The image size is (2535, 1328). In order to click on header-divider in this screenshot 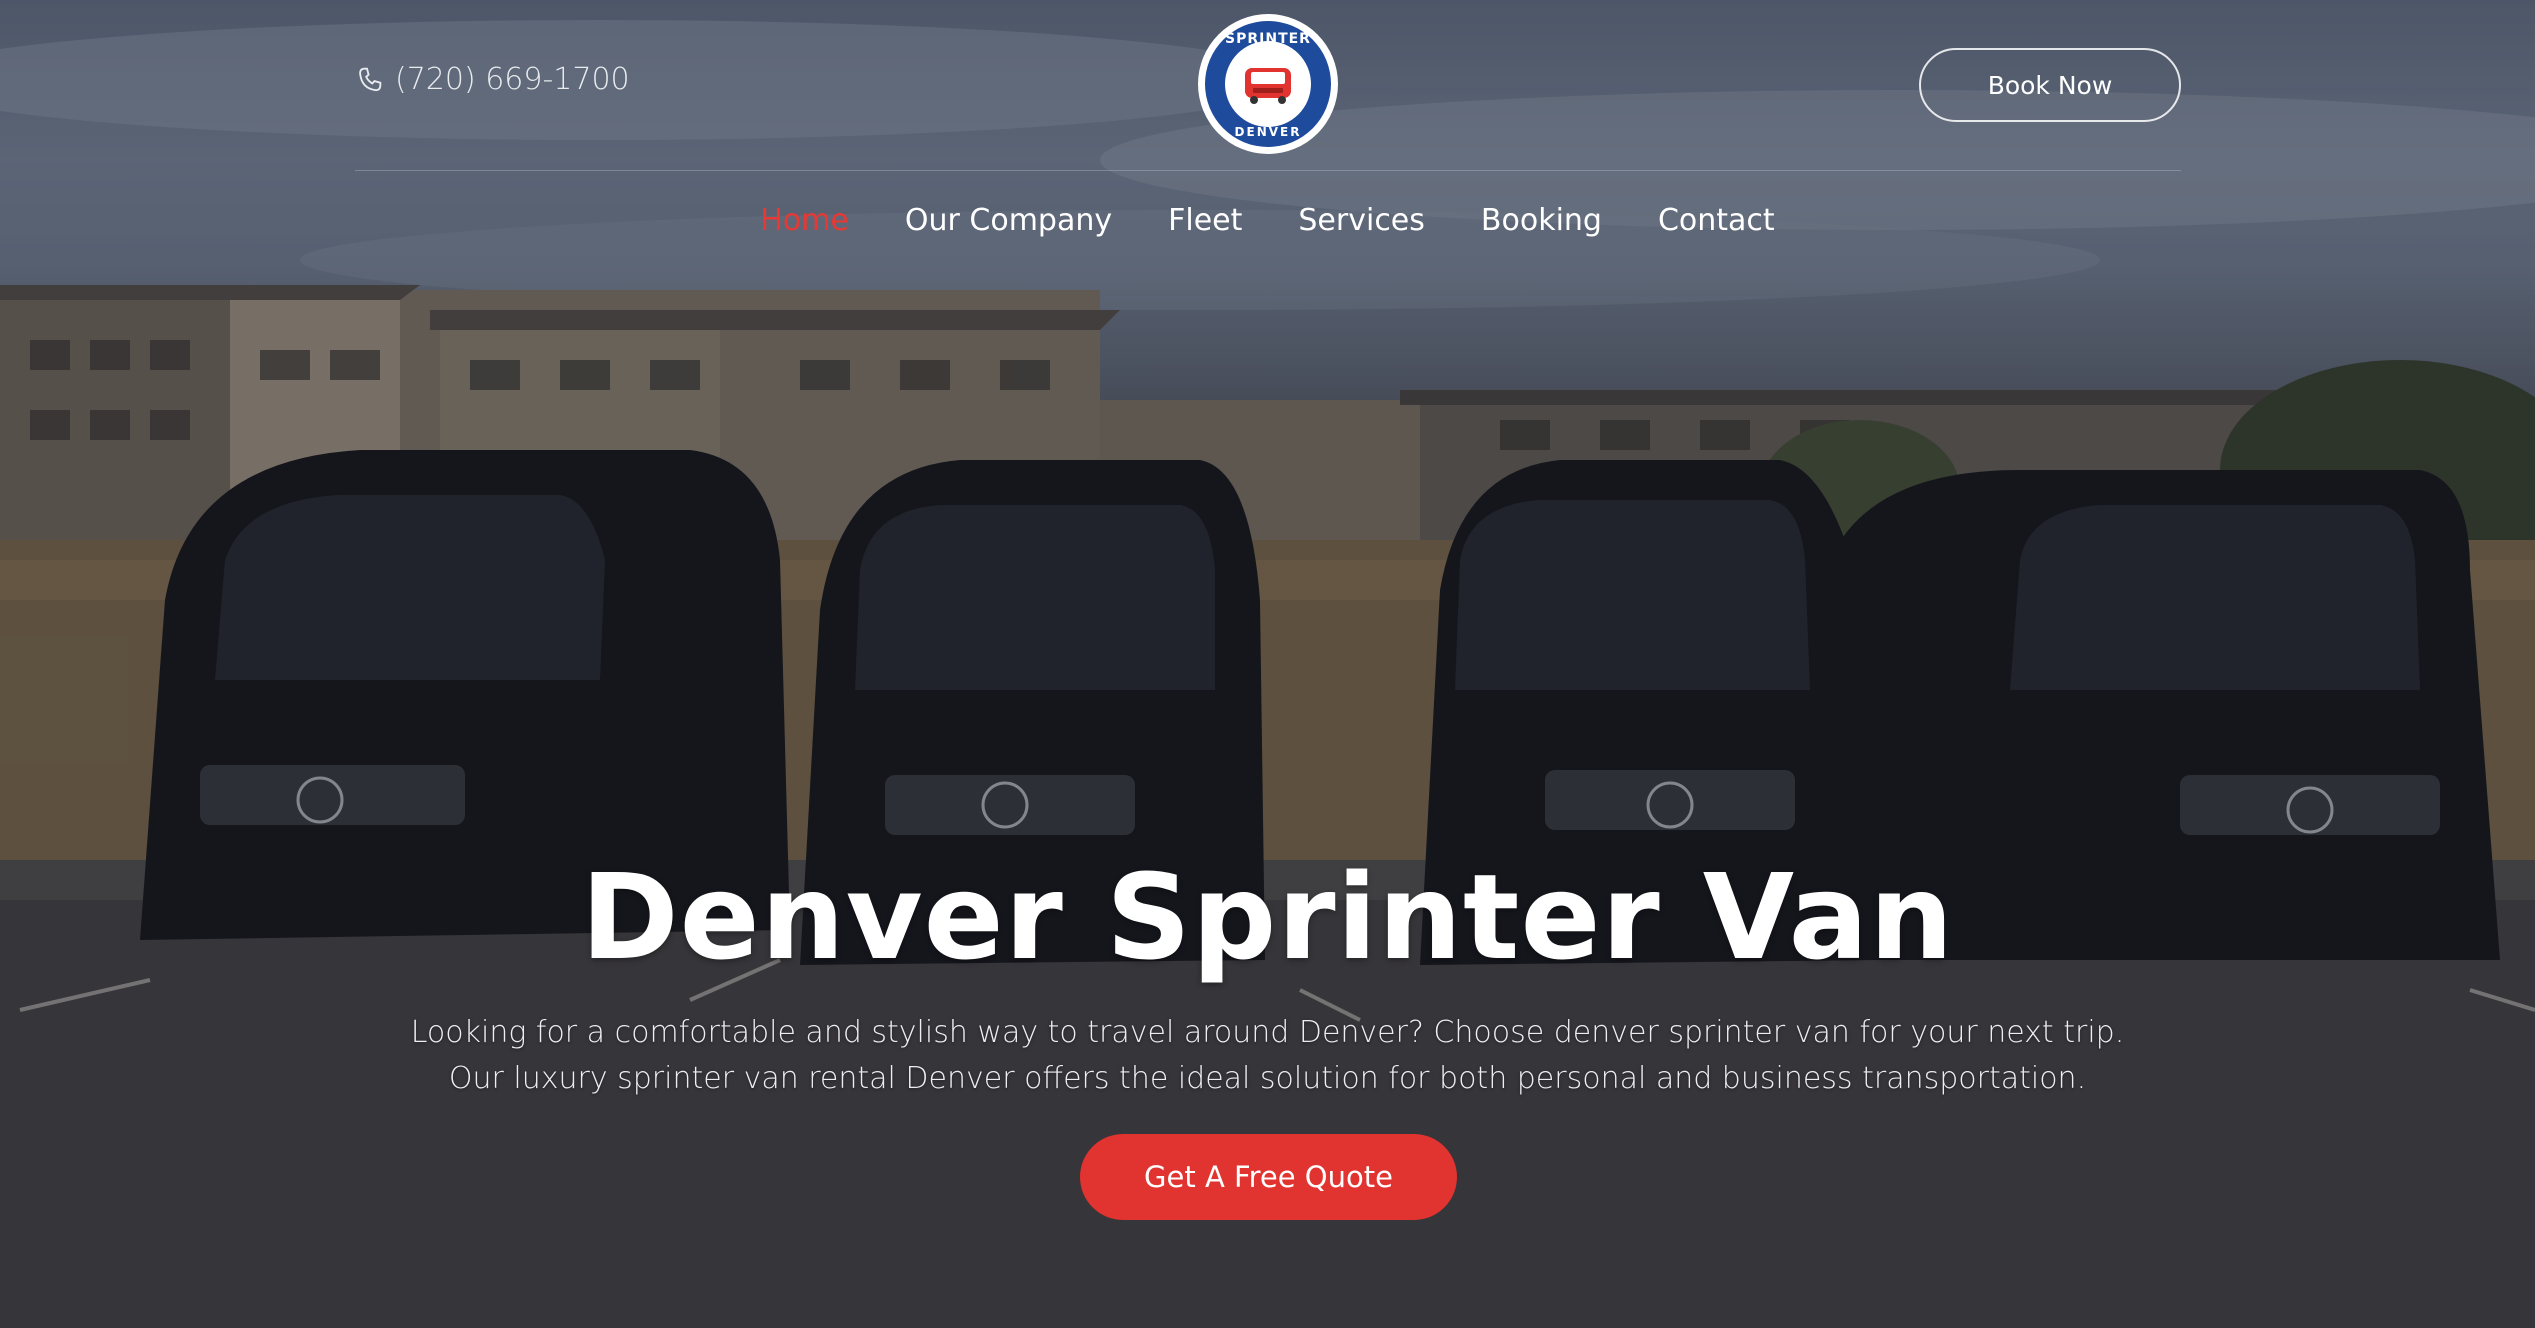, I will do `click(1268, 170)`.